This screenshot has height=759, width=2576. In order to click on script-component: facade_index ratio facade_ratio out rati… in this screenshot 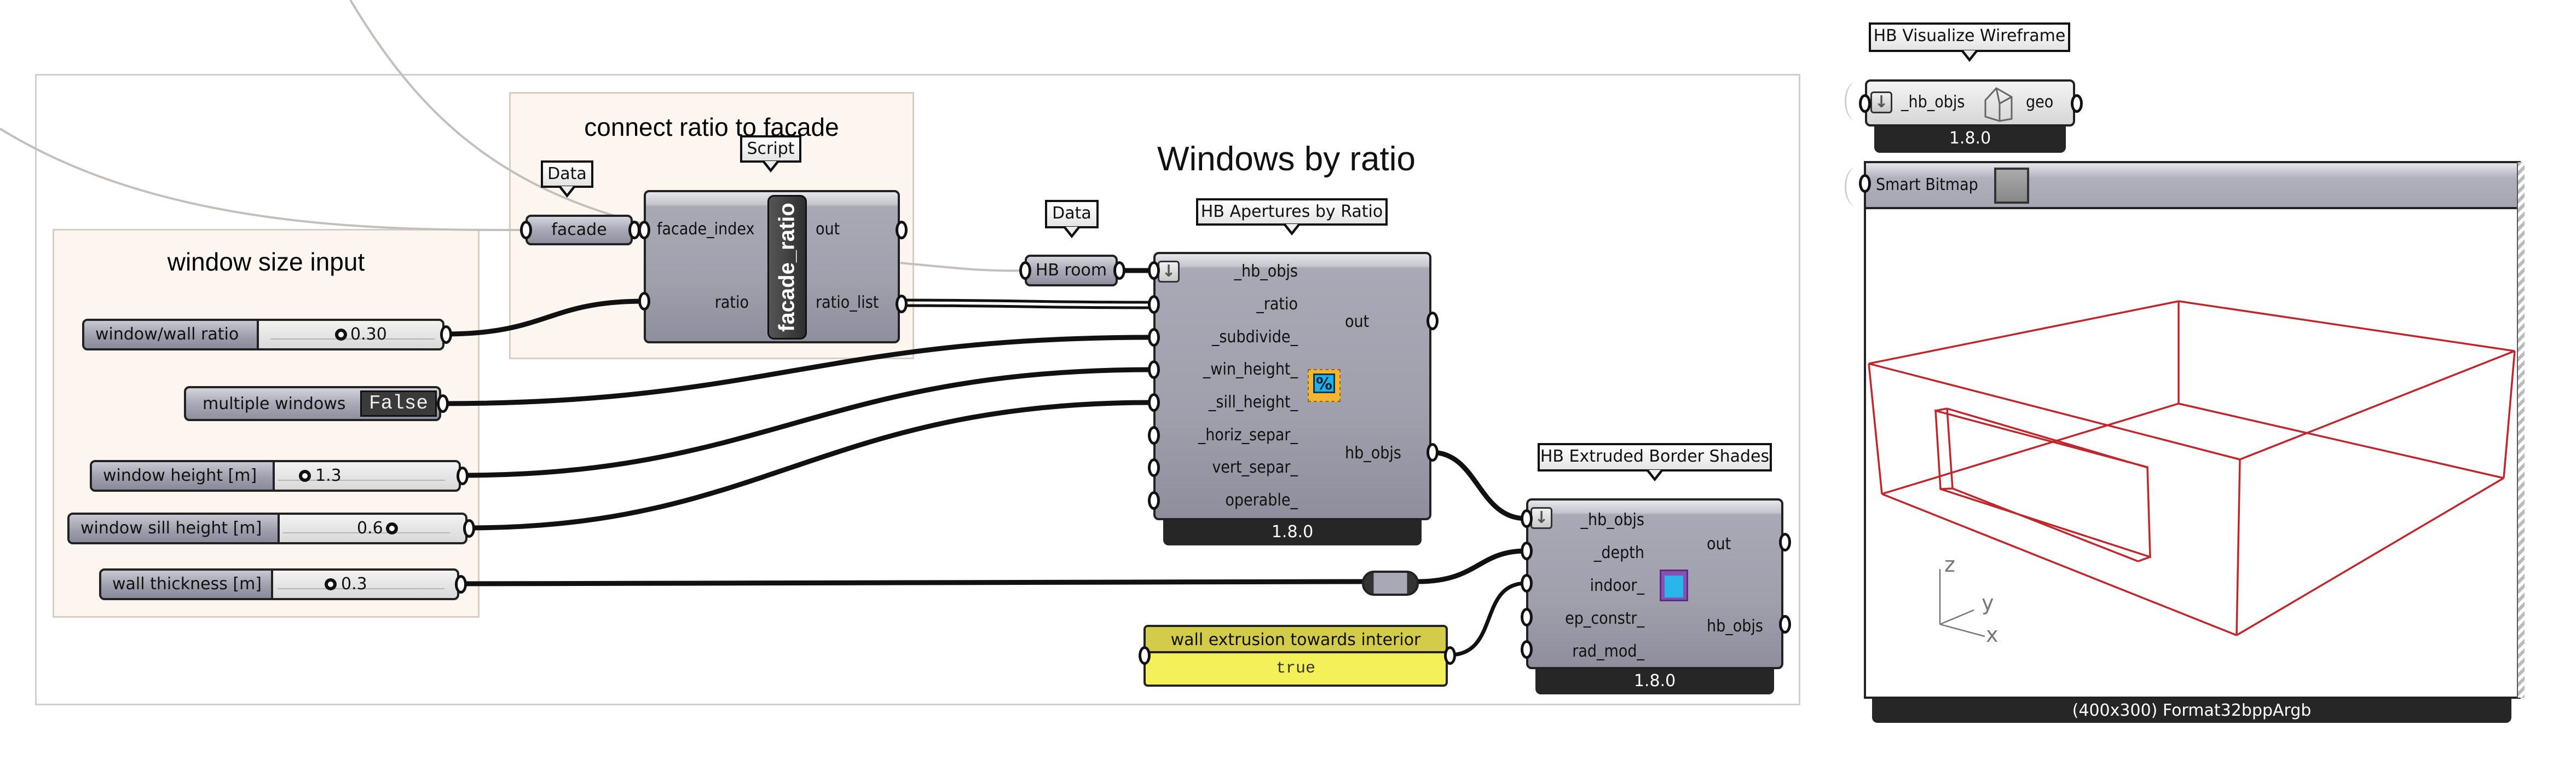, I will do `click(772, 266)`.